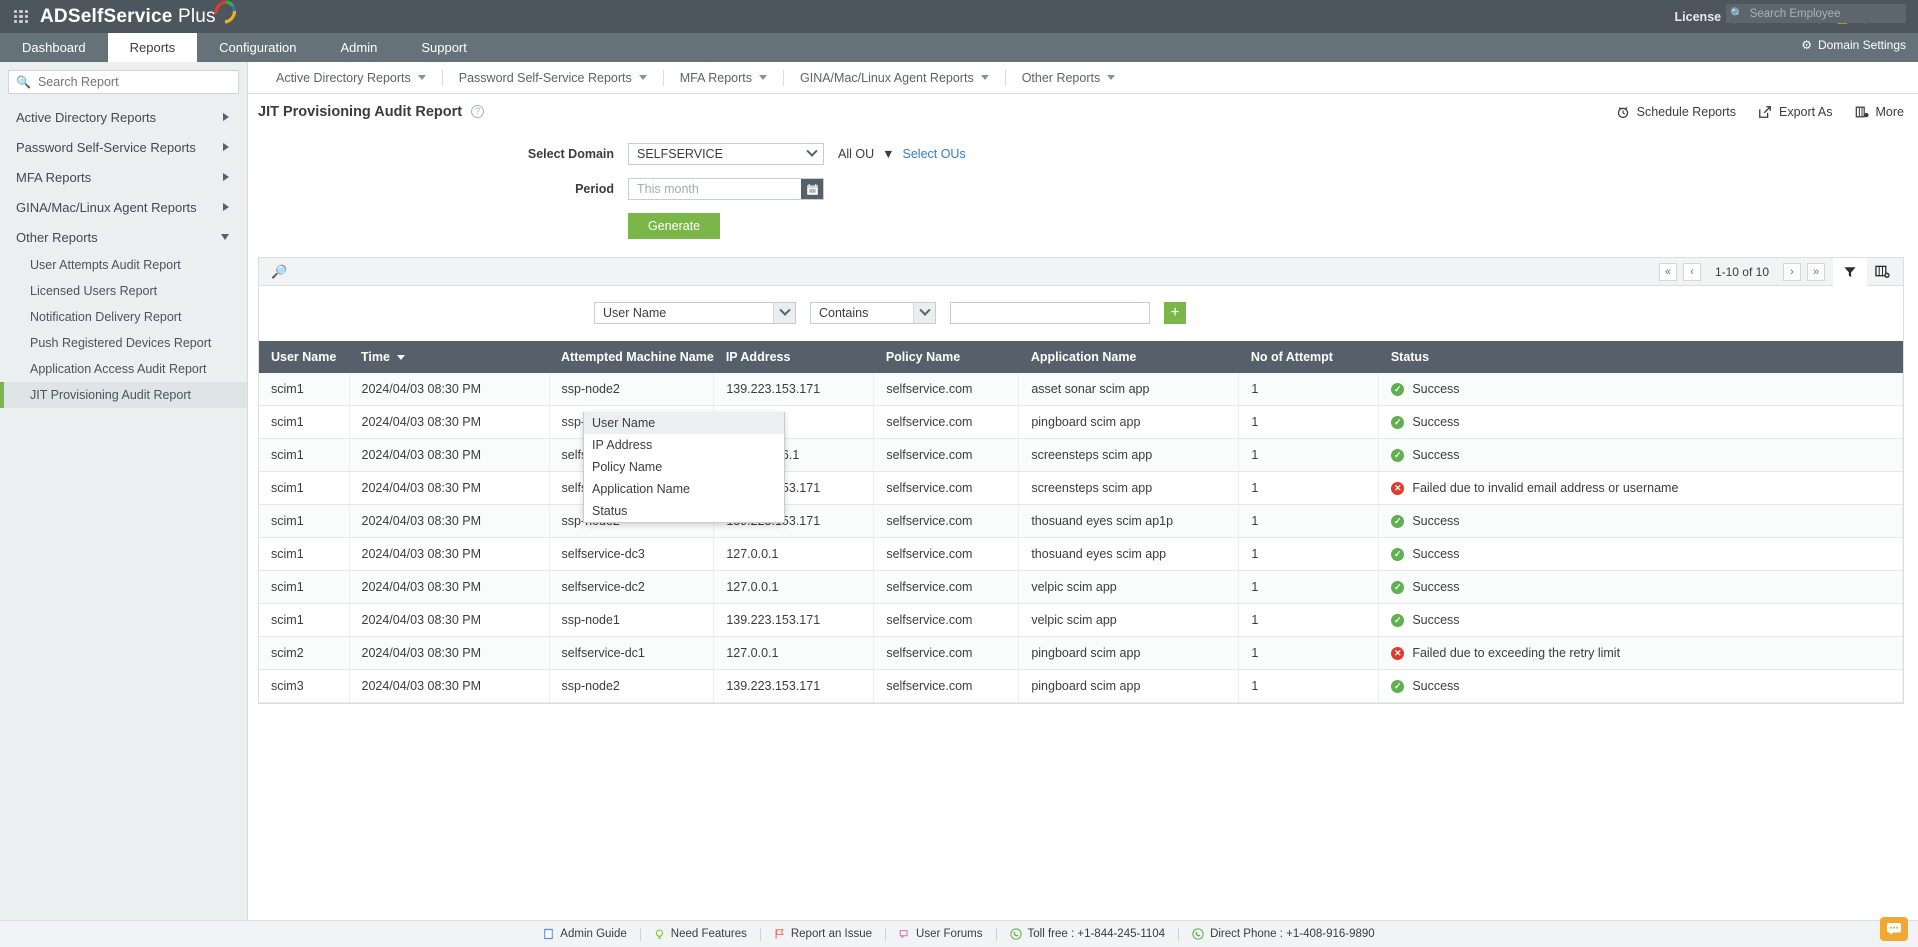  I want to click on add-column-icon, so click(1882, 271).